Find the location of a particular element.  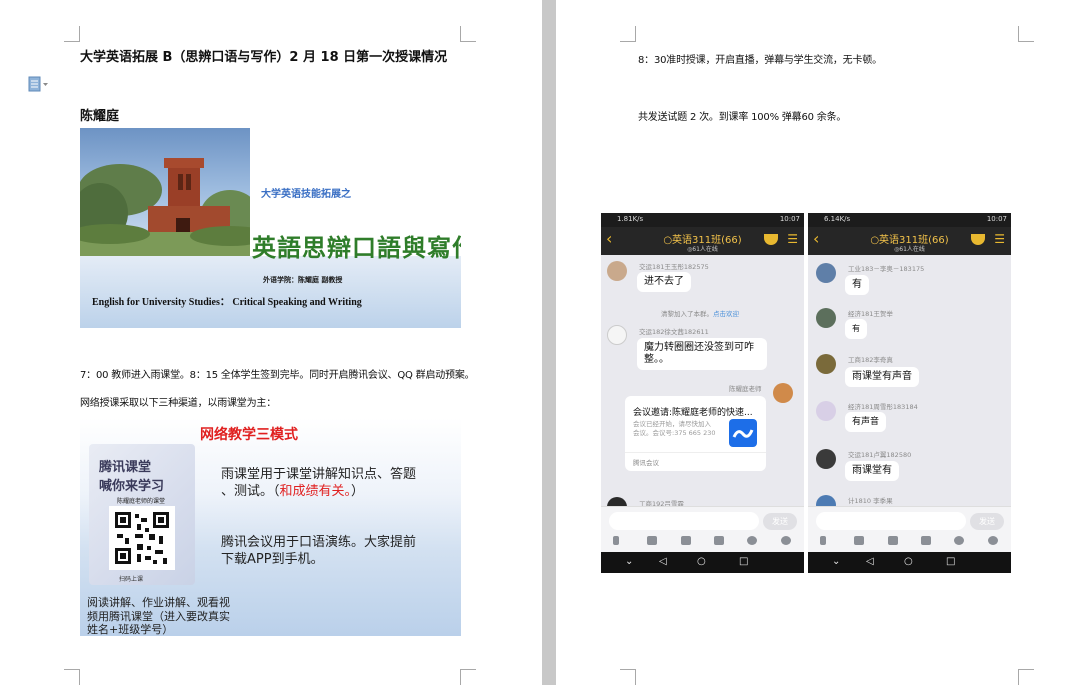

message-line: 整。。 is located at coordinates (656, 359).